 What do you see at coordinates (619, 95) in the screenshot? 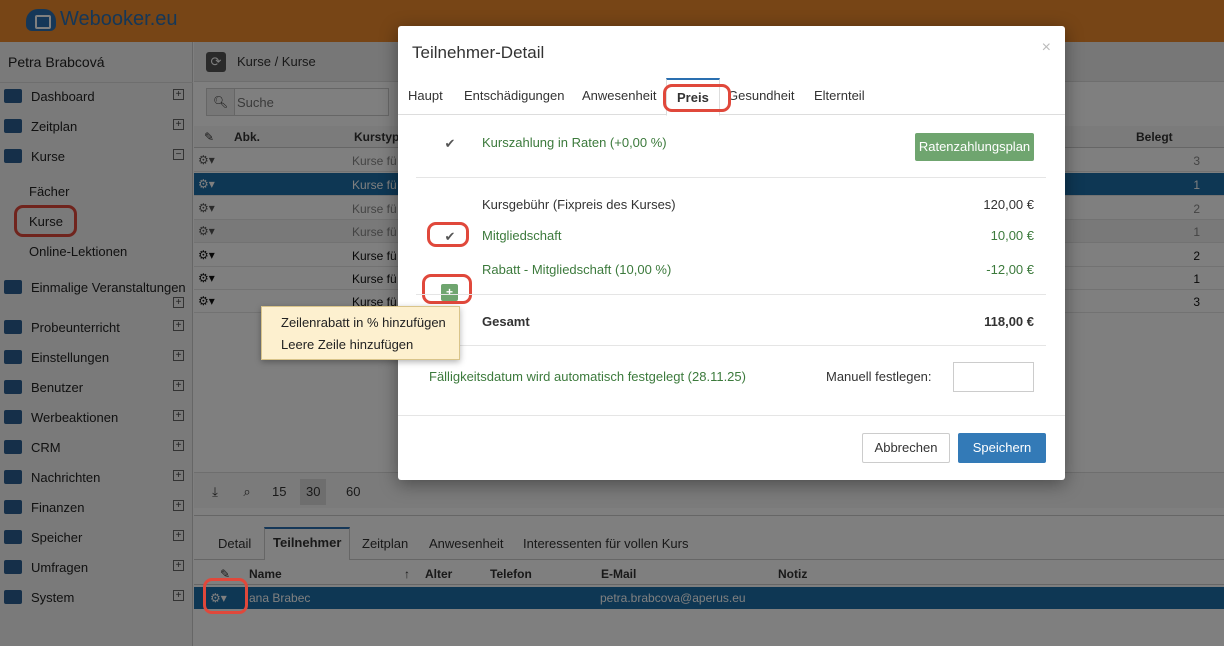
I see `tab-anwesenheit: Anwesenheit` at bounding box center [619, 95].